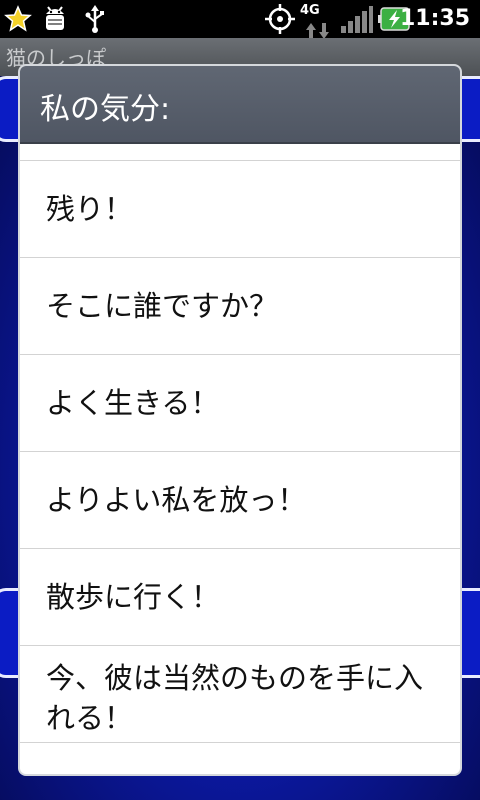 This screenshot has height=800, width=480. I want to click on list-item: 散歩に行く！, so click(240, 597).